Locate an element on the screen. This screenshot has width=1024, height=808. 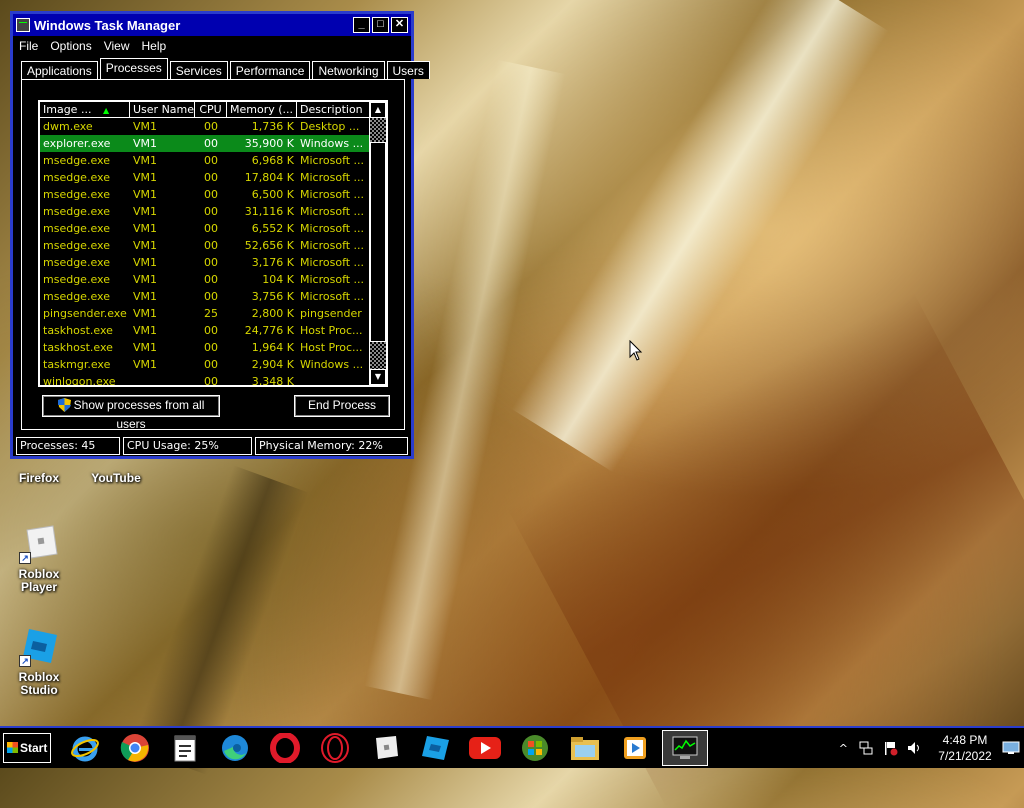
process-image-name: pingsender.exe is located at coordinates (85, 313).